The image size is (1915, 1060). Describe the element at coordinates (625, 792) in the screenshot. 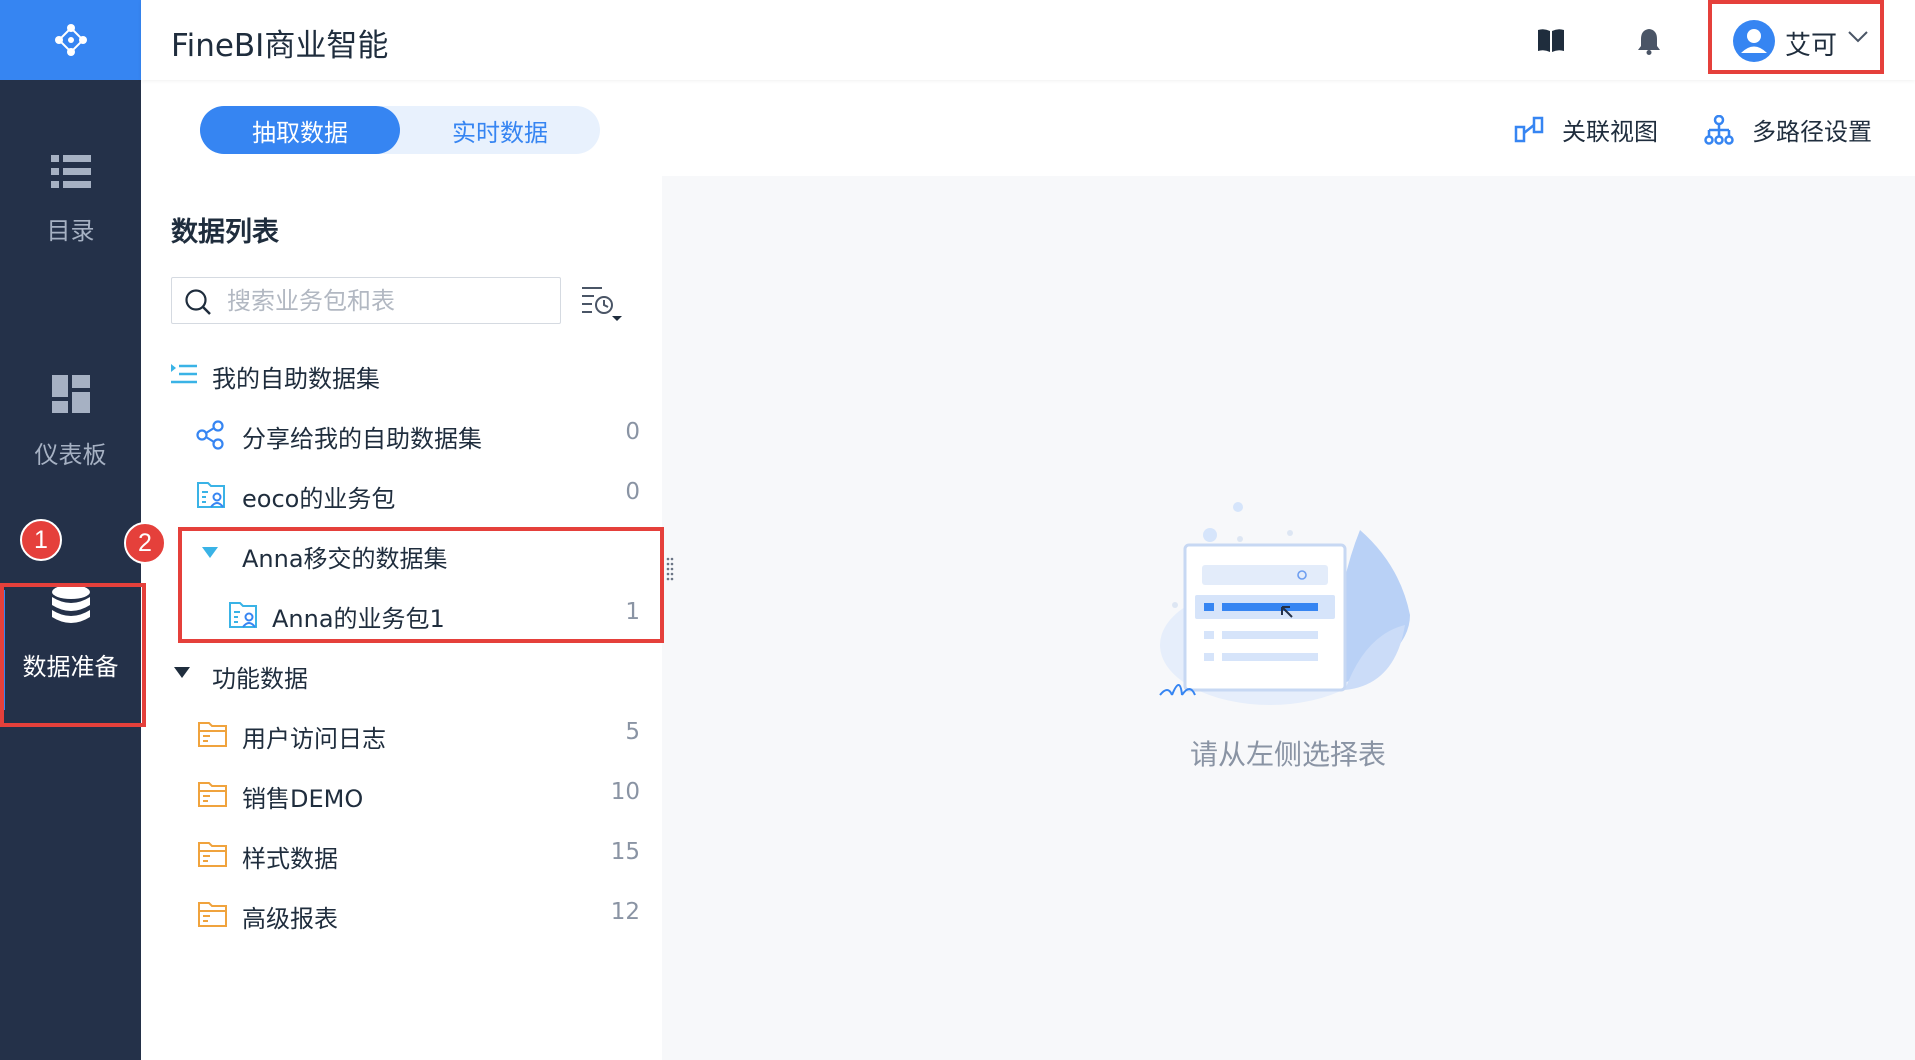

I see `tree-count: 10` at that location.